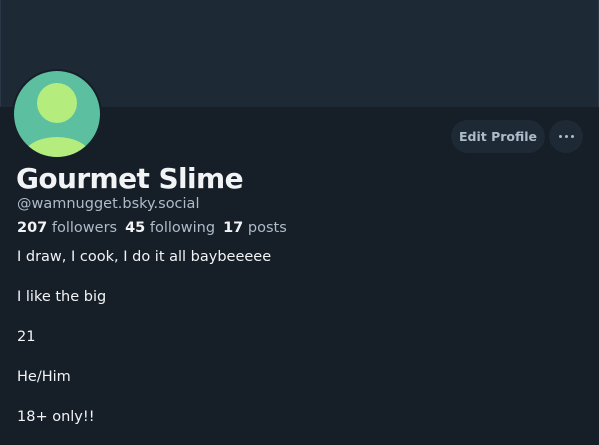 Image resolution: width=599 pixels, height=445 pixels. I want to click on default-user-avatar-icon, so click(57, 114).